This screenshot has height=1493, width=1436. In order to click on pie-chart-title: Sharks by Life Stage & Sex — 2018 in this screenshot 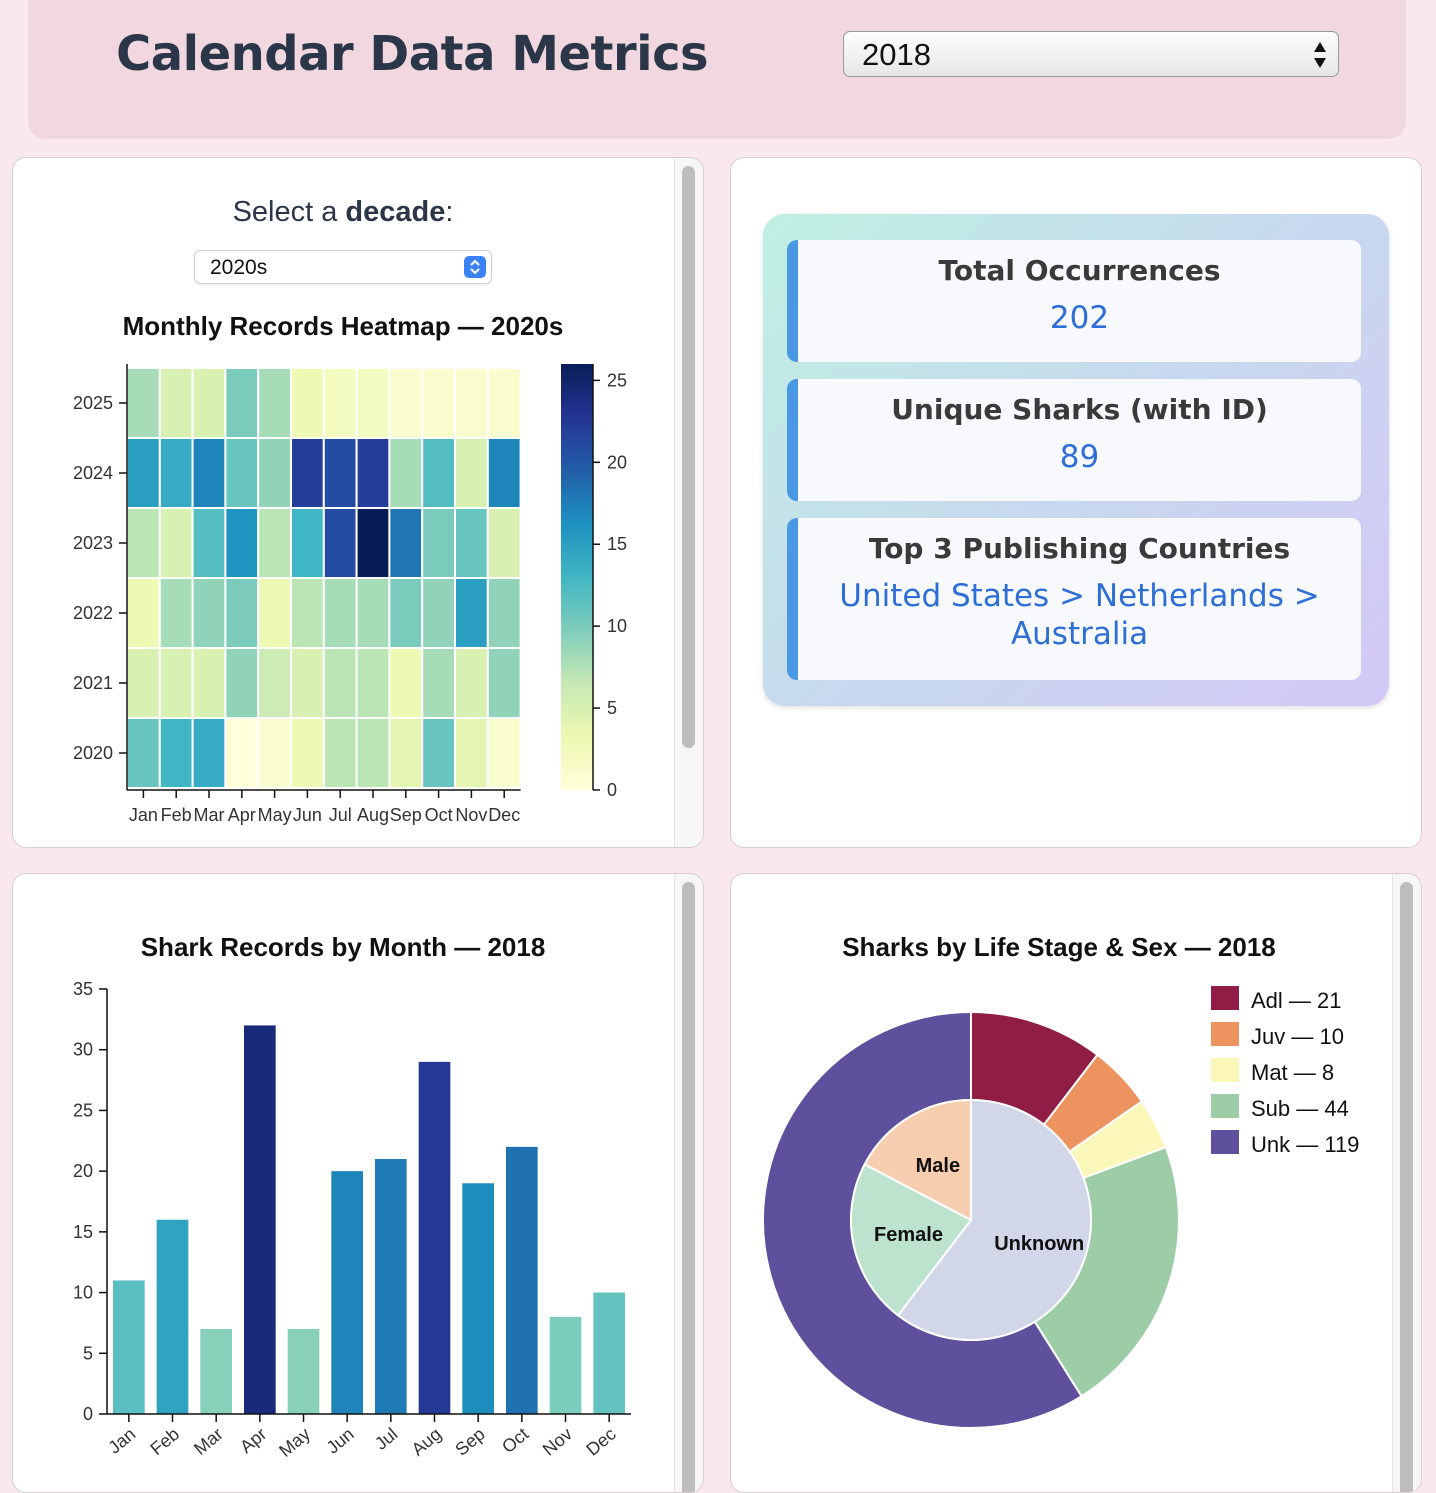, I will do `click(1059, 947)`.